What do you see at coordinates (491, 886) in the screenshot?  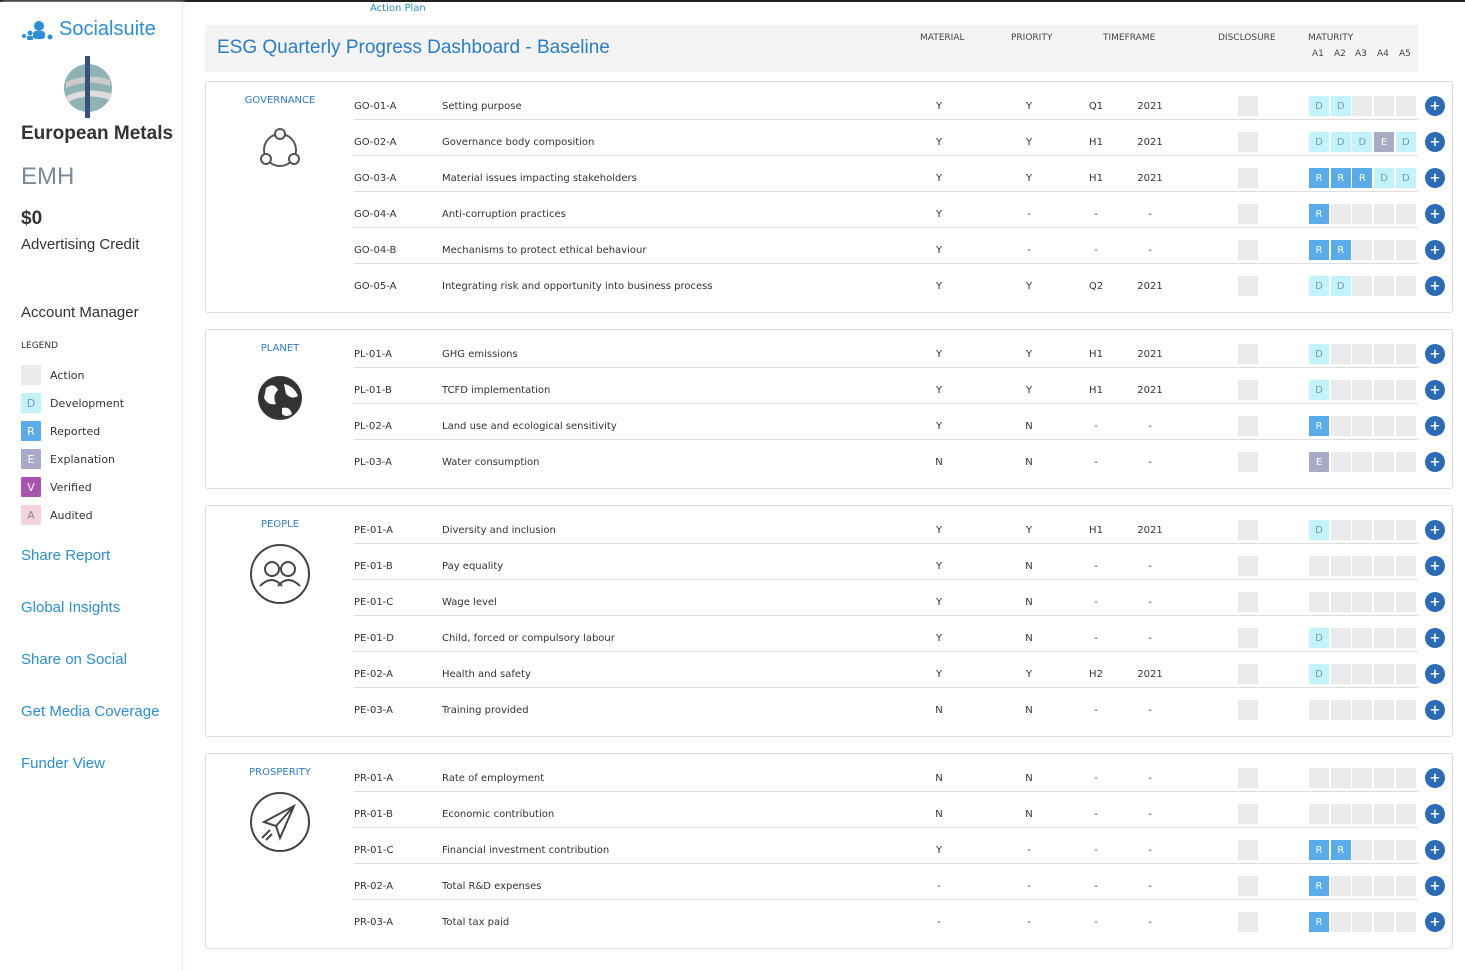 I see `row-name: Total R&D expenses` at bounding box center [491, 886].